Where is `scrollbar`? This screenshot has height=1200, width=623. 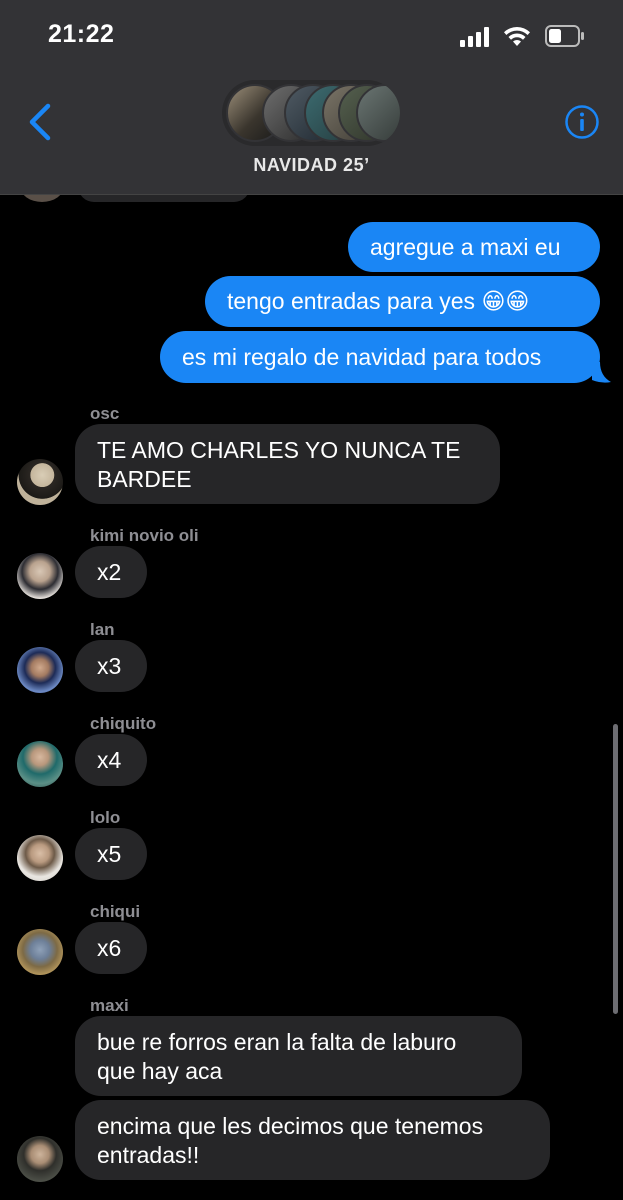
scrollbar is located at coordinates (615, 869).